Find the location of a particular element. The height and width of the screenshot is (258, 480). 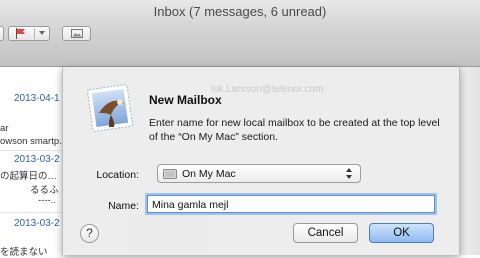

dialog-title: New Mailbox is located at coordinates (185, 100).